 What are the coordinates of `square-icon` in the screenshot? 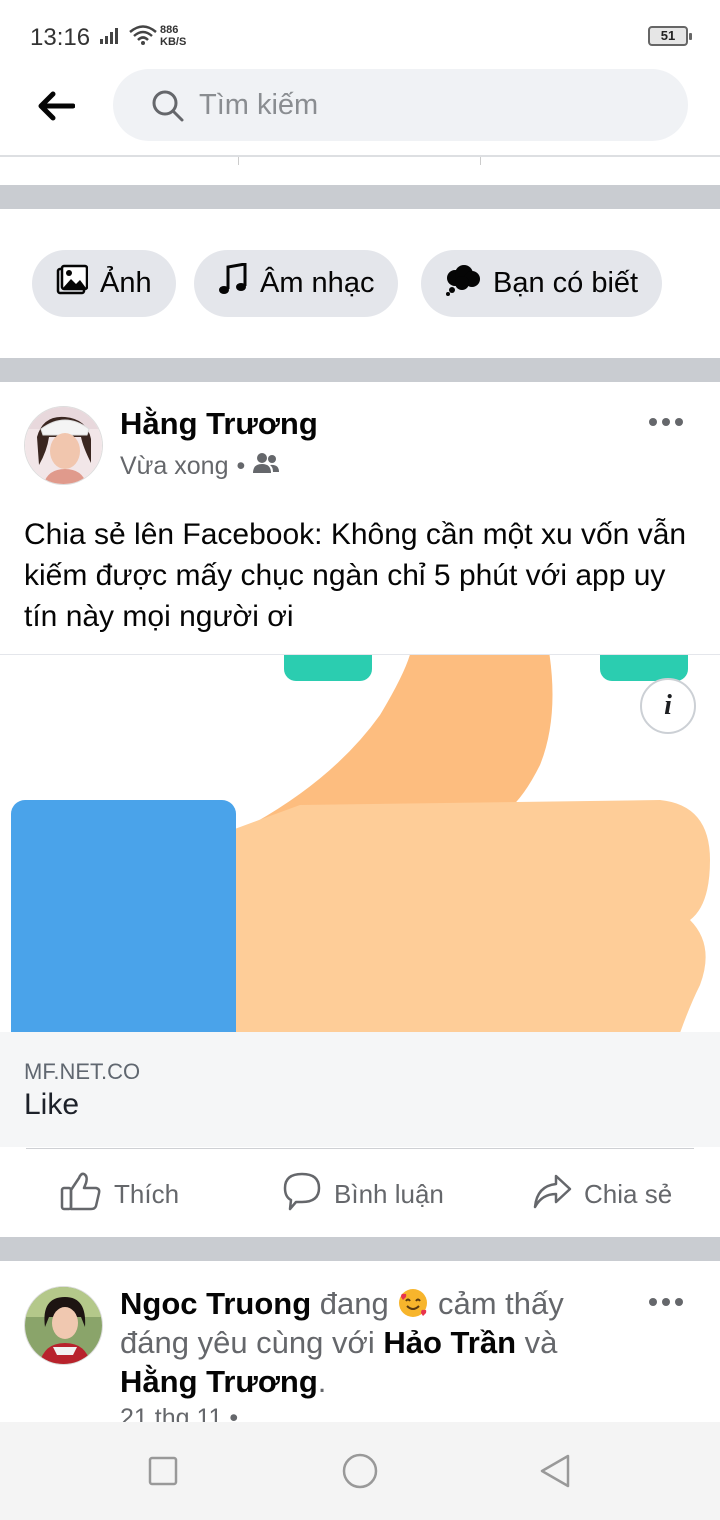 It's located at (163, 1471).